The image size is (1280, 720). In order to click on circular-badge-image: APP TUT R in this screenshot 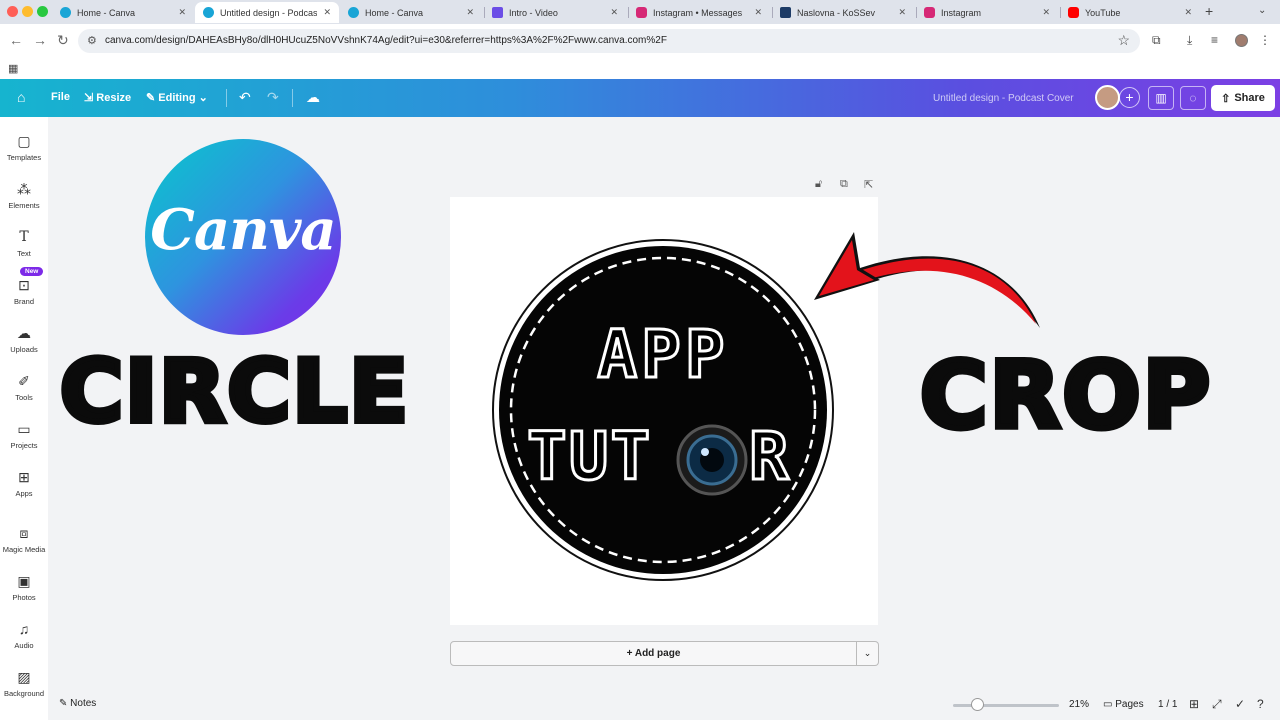, I will do `click(663, 410)`.